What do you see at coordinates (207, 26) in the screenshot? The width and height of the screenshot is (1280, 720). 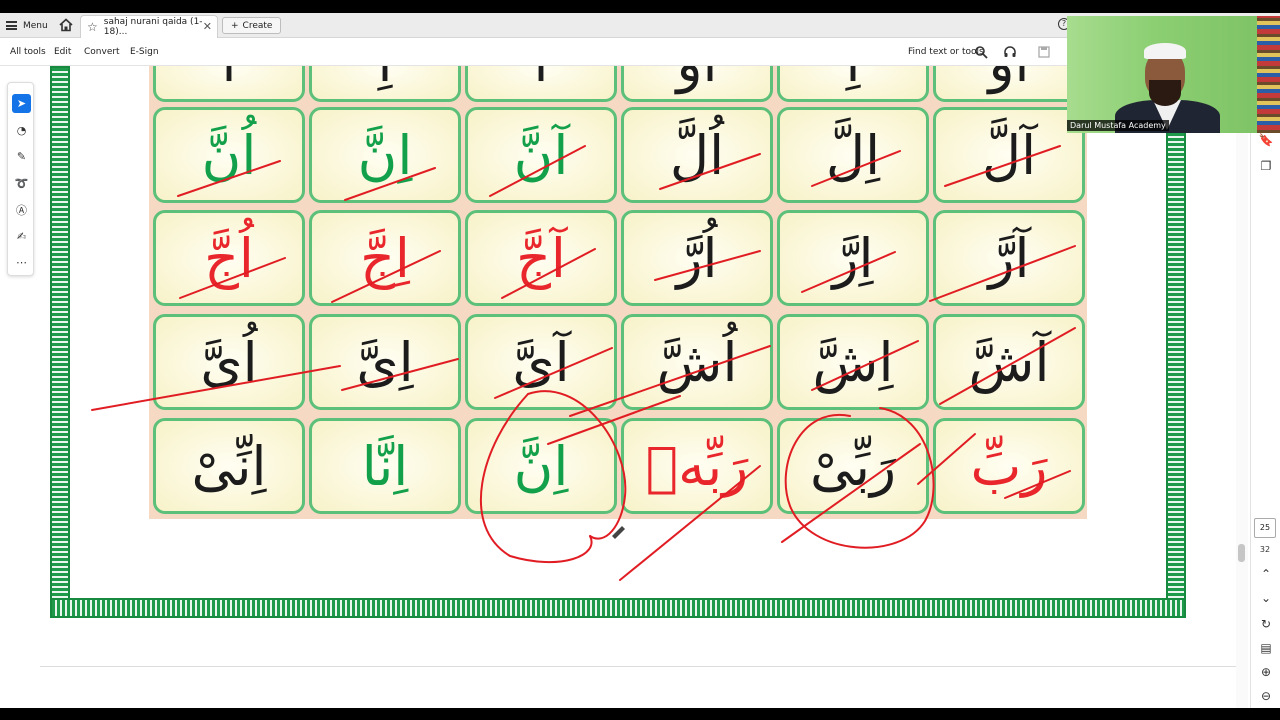 I see `close-icon: ✕` at bounding box center [207, 26].